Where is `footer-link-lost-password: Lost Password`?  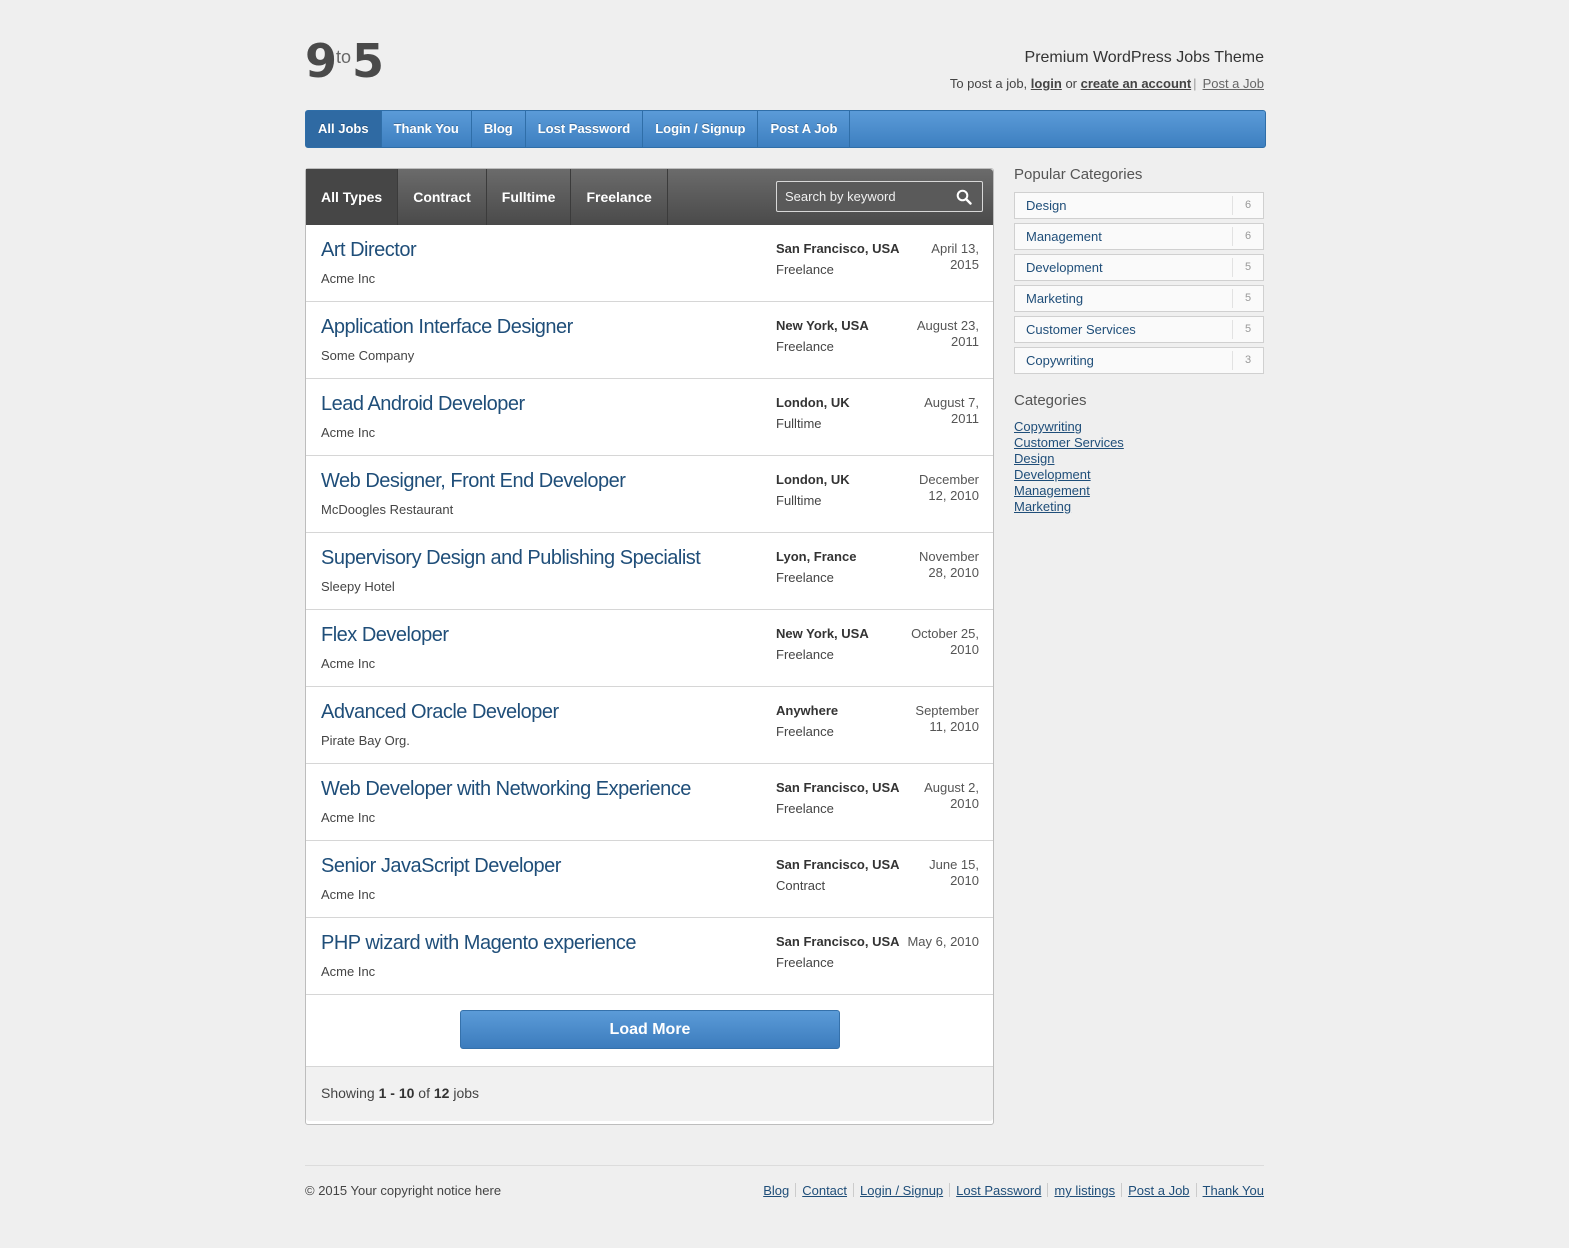
footer-link-lost-password: Lost Password is located at coordinates (998, 1190).